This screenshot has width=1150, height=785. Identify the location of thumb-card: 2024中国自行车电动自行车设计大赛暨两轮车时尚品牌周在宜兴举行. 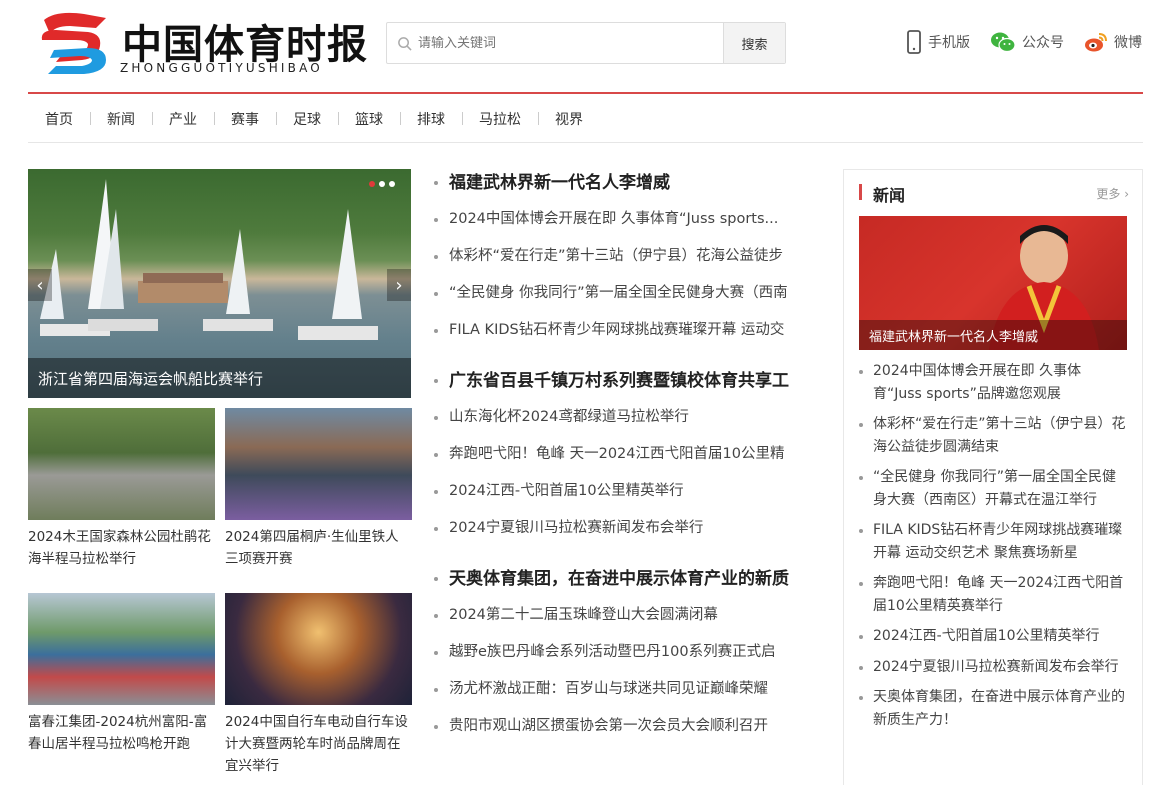
(318, 685).